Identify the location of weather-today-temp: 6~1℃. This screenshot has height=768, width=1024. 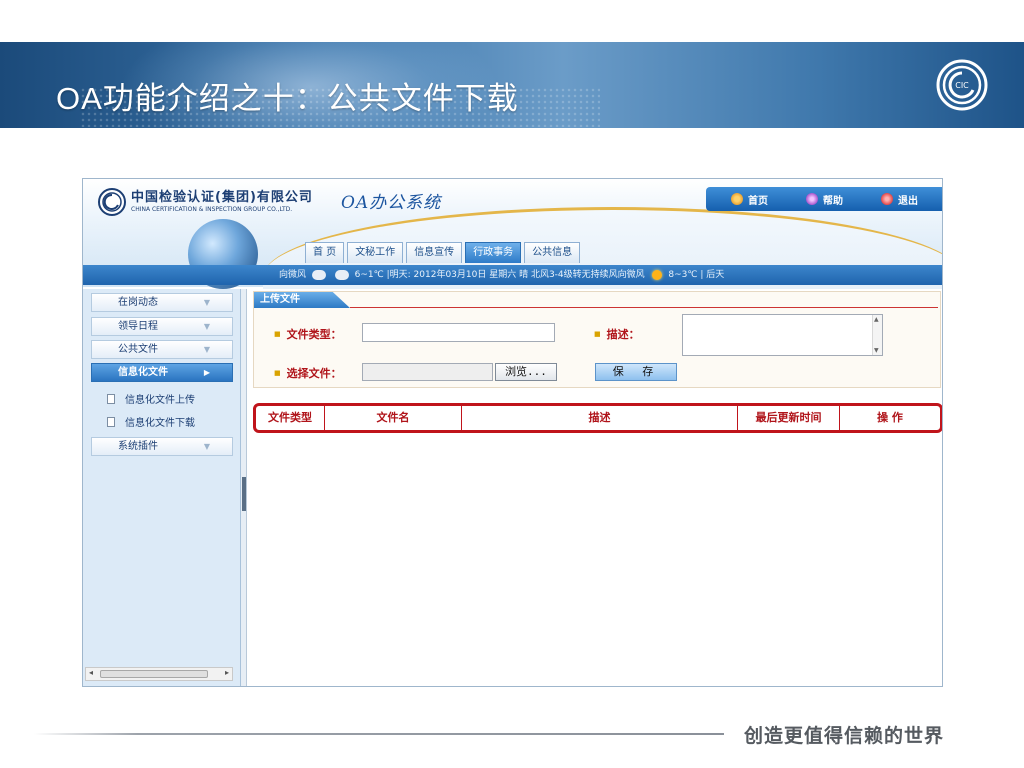
(369, 275).